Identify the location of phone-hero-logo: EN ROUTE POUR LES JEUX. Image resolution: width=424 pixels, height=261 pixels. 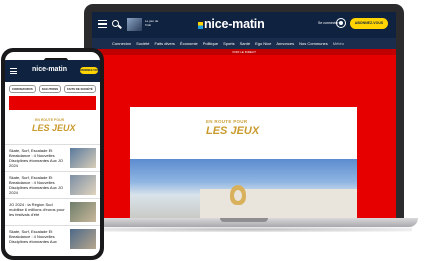
(52, 127).